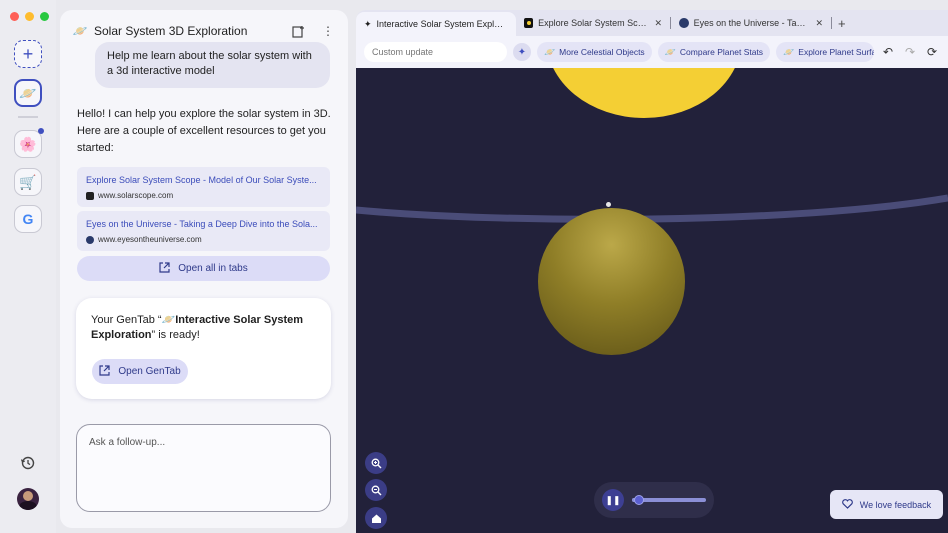 The height and width of the screenshot is (533, 948). What do you see at coordinates (149, 371) in the screenshot?
I see `open-gentab-label: Open GenTab` at bounding box center [149, 371].